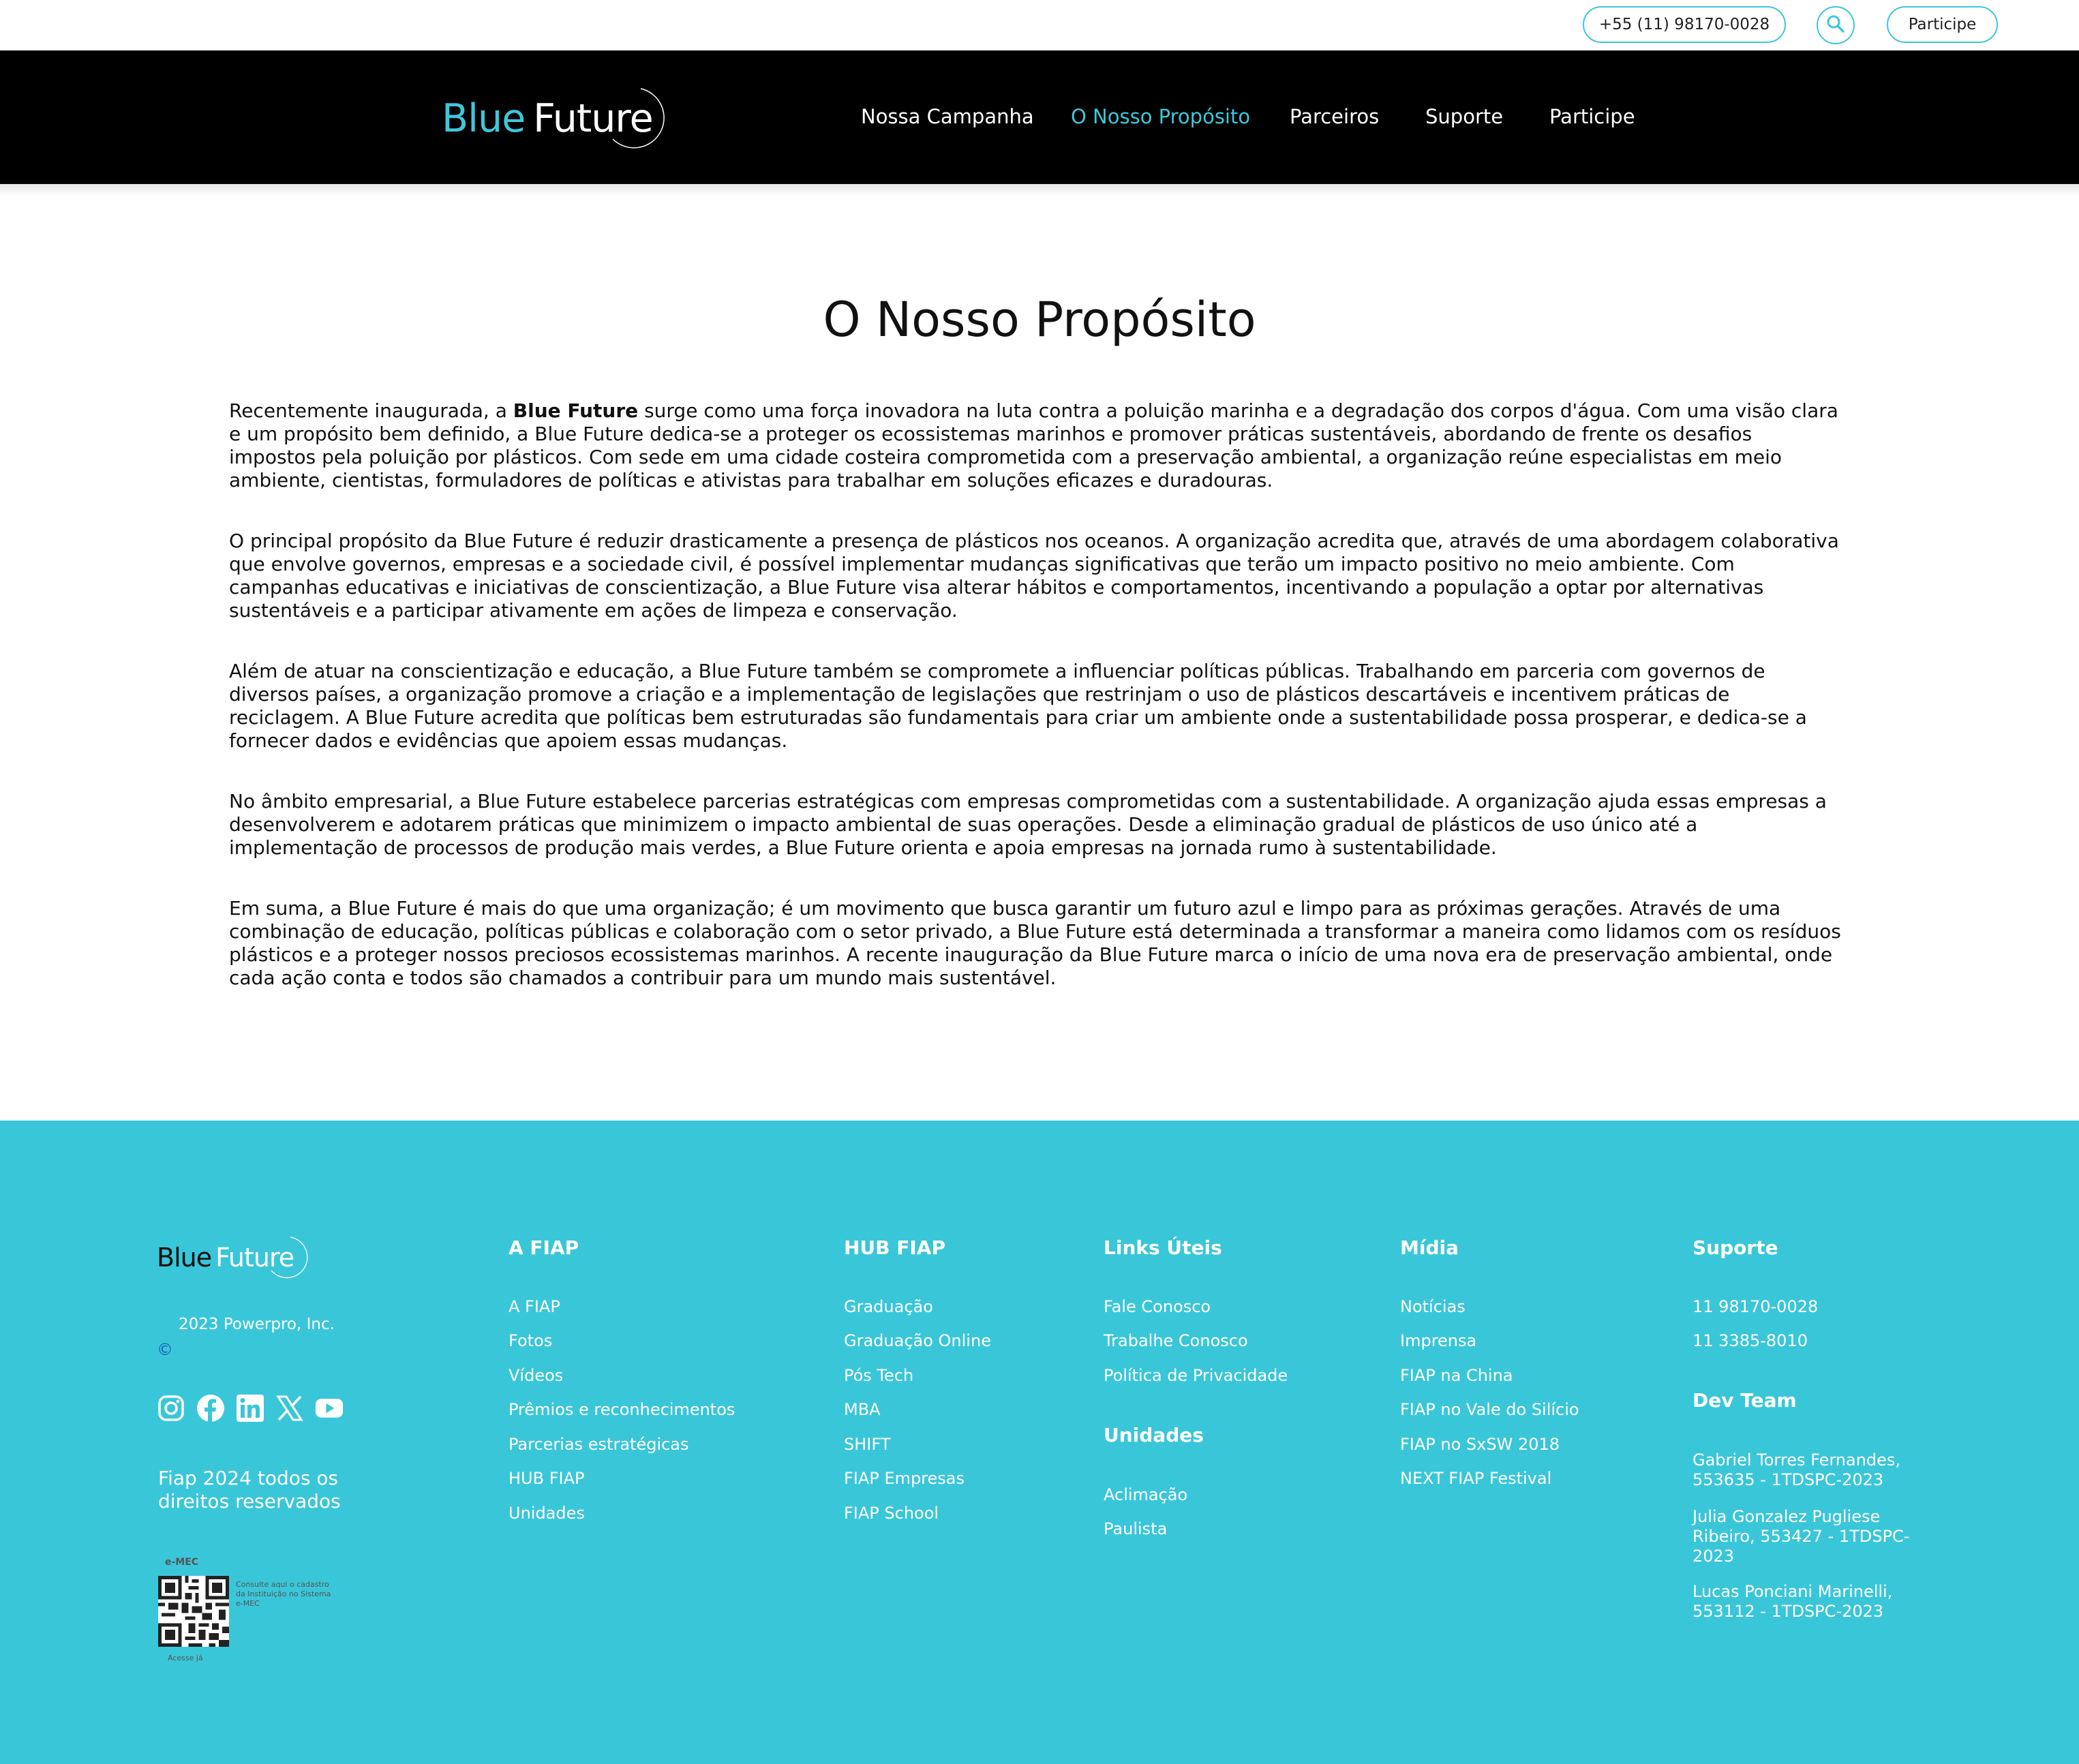  Describe the element at coordinates (290, 1257) in the screenshot. I see `footer-logo-arc` at that location.